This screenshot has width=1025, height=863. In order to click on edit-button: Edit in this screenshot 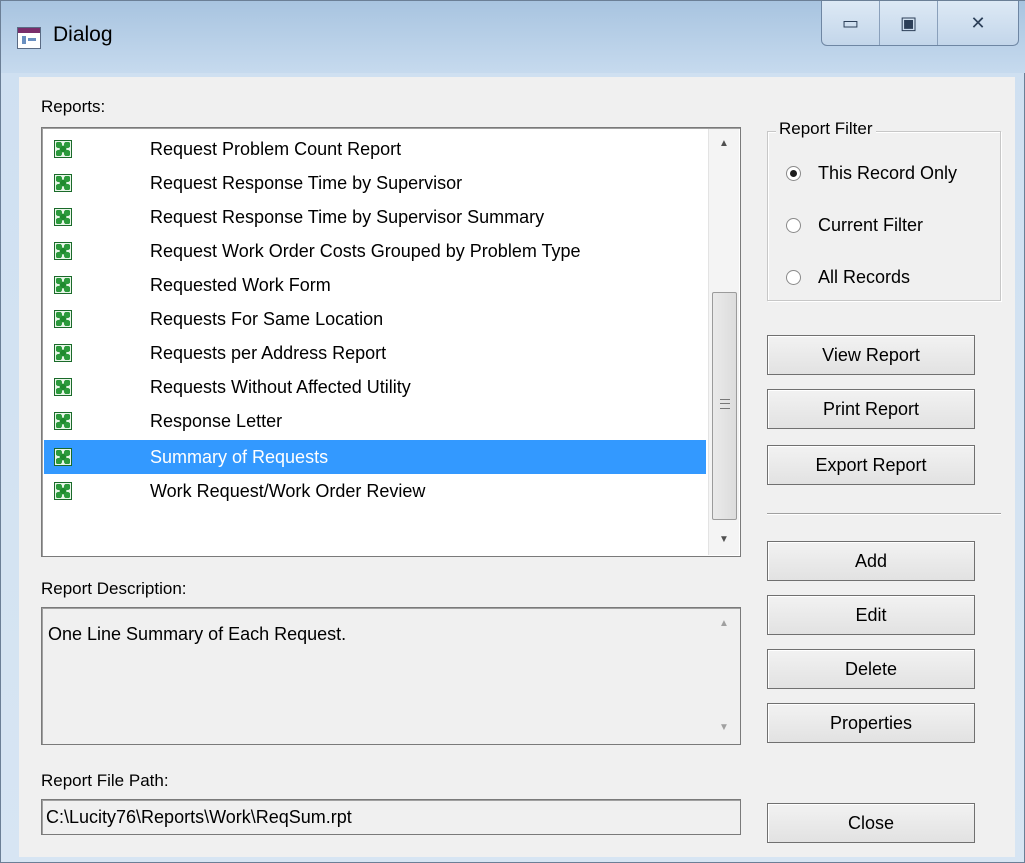, I will do `click(871, 615)`.